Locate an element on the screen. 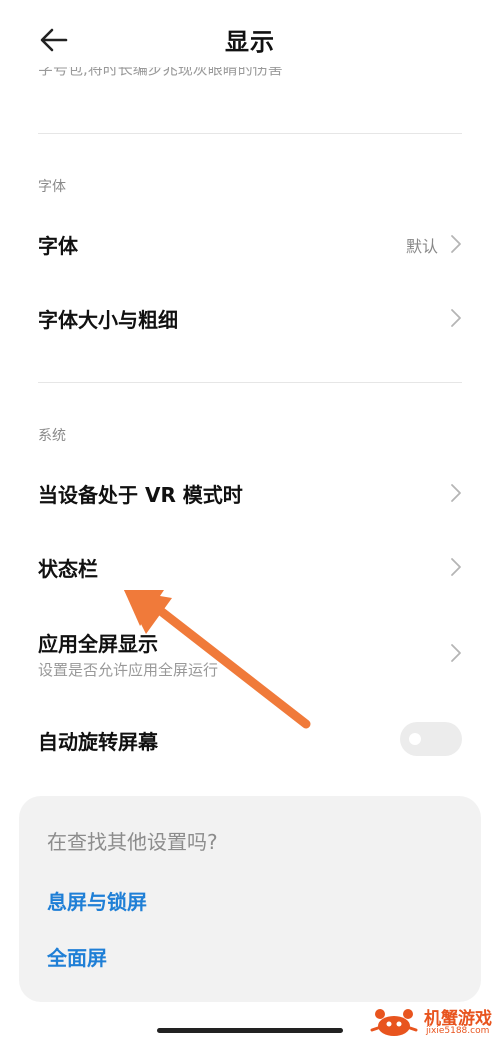  suggestion-title: 在查找其他设置吗? is located at coordinates (132, 842).